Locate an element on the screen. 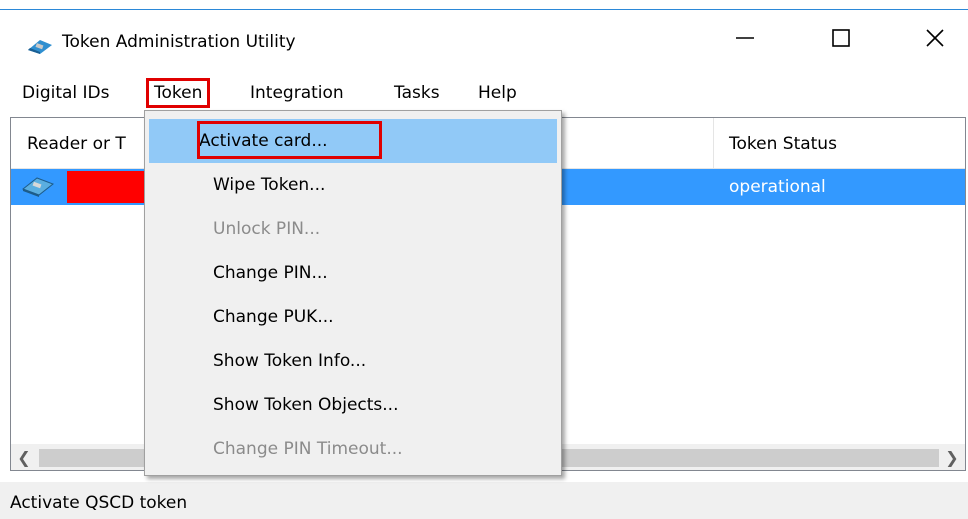  menu-bar: Digital IDs Token Integration Tasks Help is located at coordinates (484, 93).